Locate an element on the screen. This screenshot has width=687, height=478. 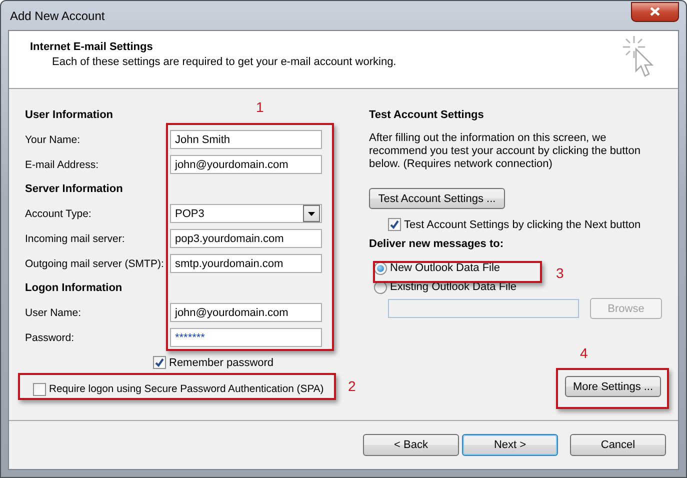
dropdown-arrow-icon is located at coordinates (311, 214).